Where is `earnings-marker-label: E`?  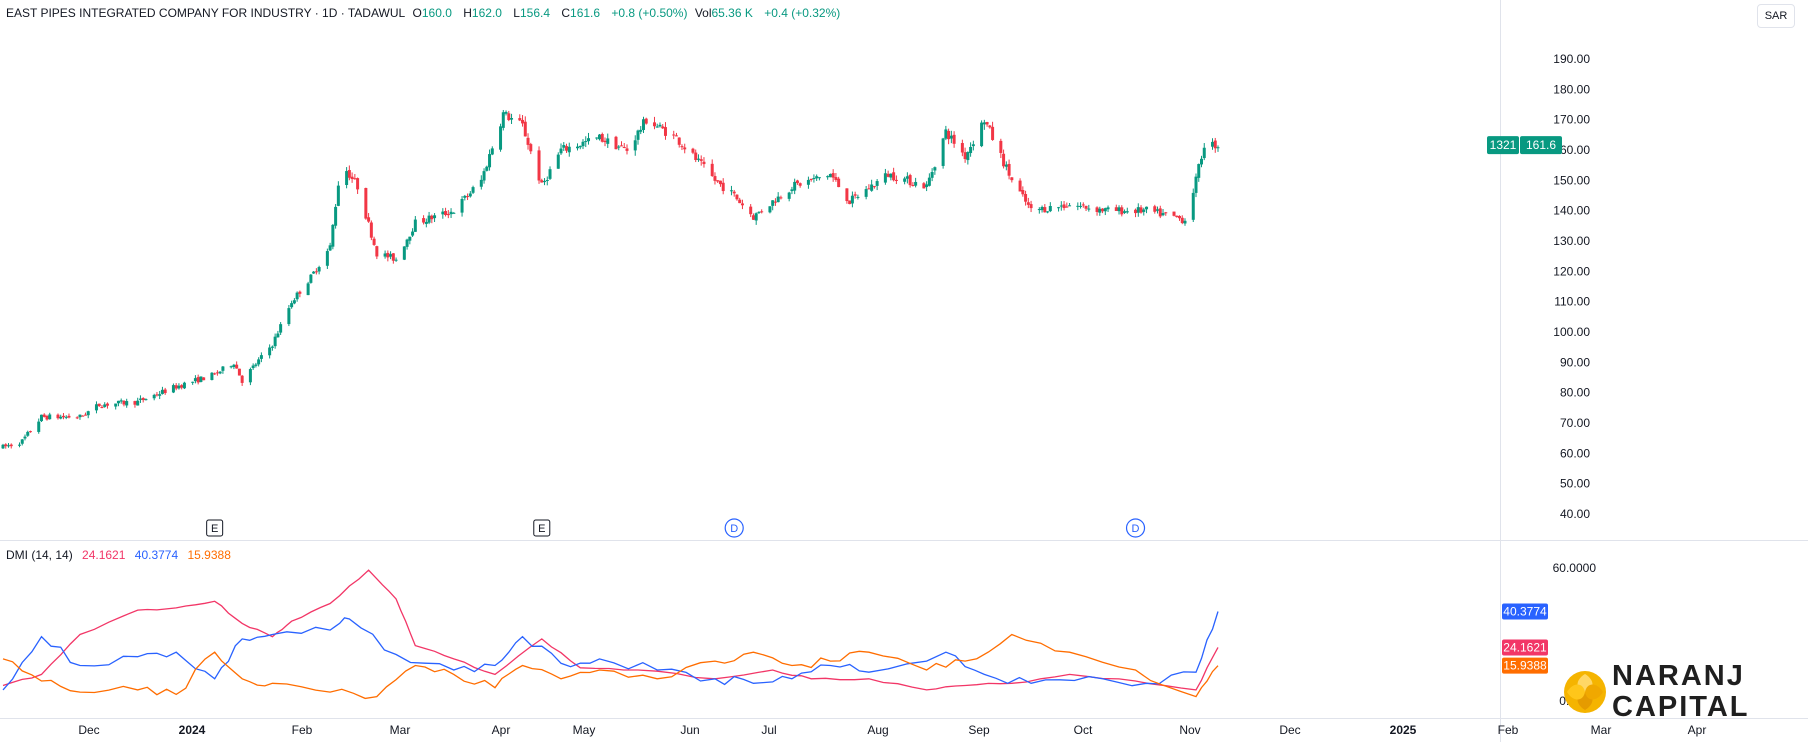 earnings-marker-label: E is located at coordinates (541, 529).